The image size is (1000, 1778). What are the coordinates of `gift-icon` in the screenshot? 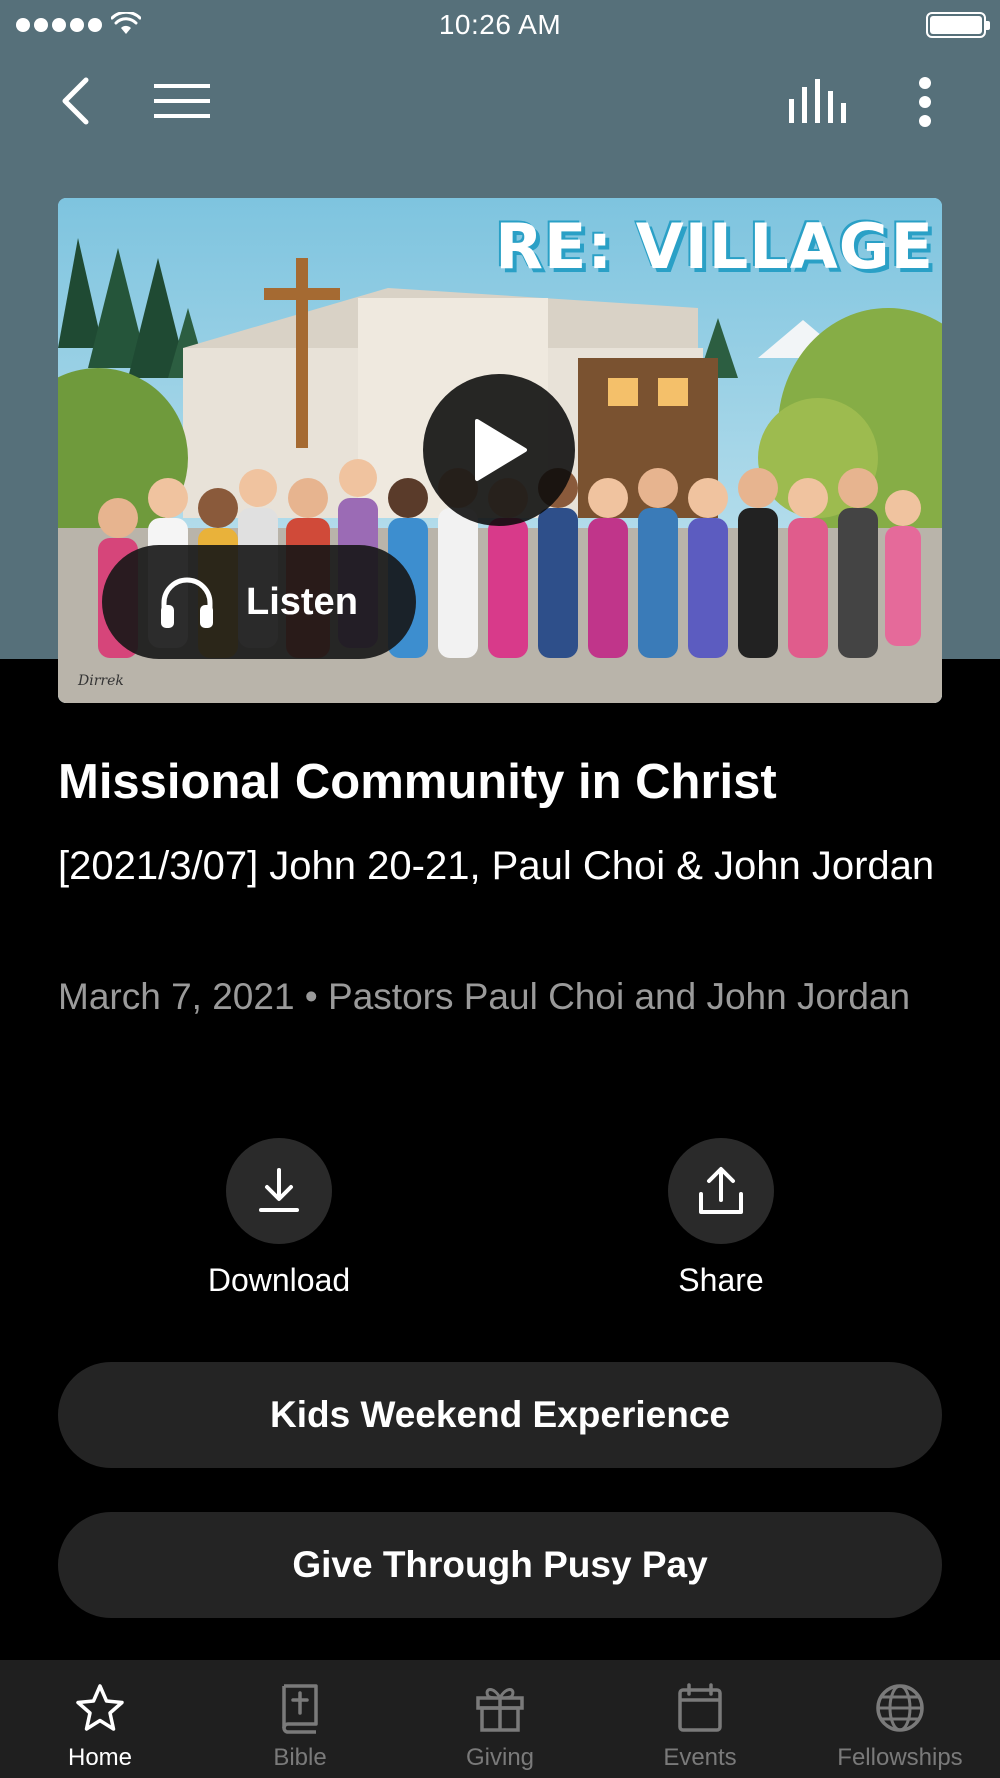 It's located at (500, 1710).